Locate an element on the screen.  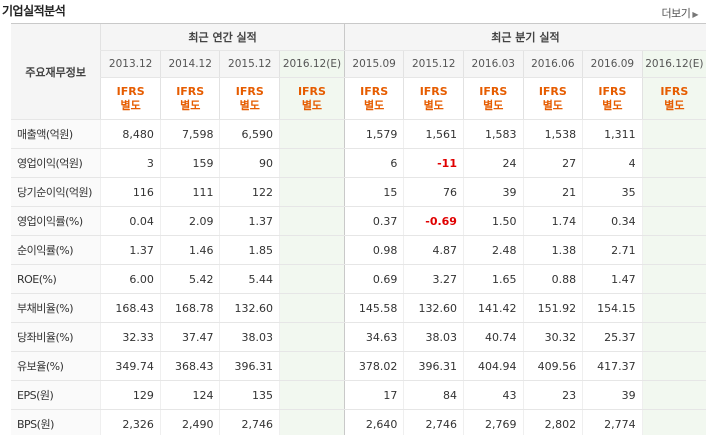
annual-value-cell: 2,326 is located at coordinates (130, 422).